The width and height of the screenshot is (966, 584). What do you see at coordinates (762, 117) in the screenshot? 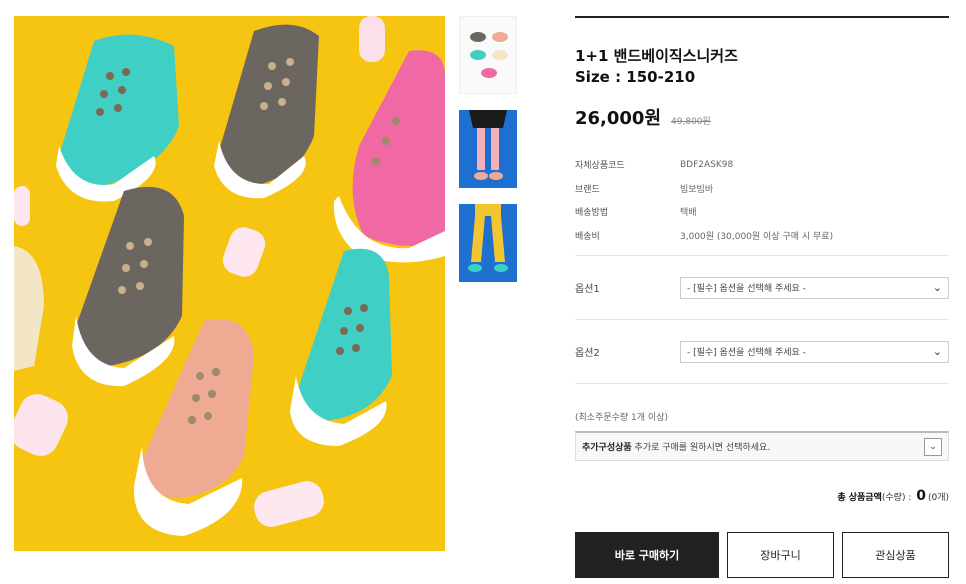
I see `price-row: 26,000원 49,800원` at bounding box center [762, 117].